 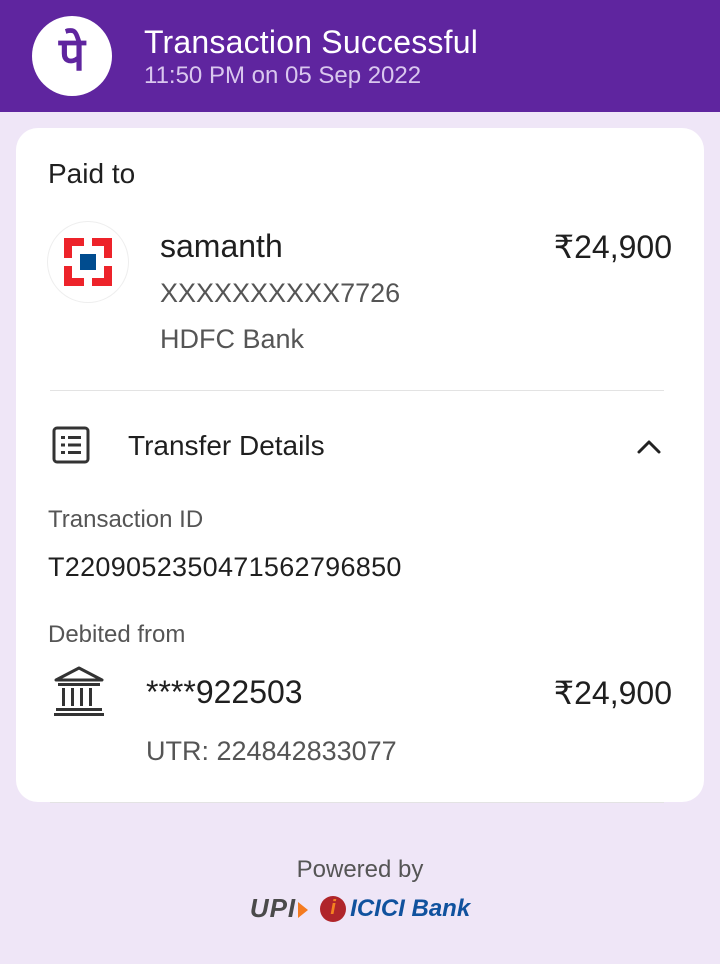 What do you see at coordinates (649, 447) in the screenshot?
I see `chevron-up-icon` at bounding box center [649, 447].